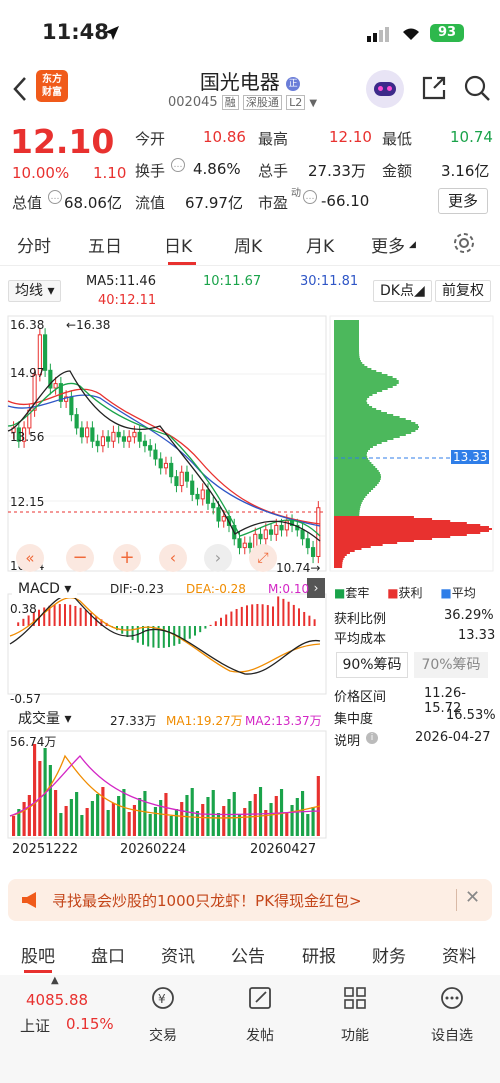 Image resolution: width=500 pixels, height=1083 pixels. What do you see at coordinates (178, 954) in the screenshot?
I see `tab-news: 资讯` at bounding box center [178, 954].